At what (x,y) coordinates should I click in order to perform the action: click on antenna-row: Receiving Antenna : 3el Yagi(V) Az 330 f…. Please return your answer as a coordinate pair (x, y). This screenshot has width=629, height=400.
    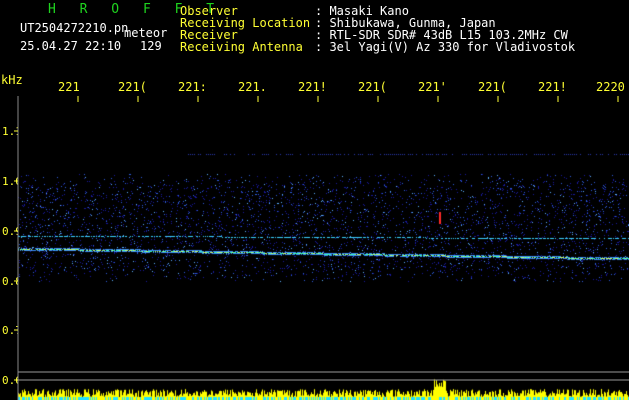
    Looking at the image, I should click on (377, 47).